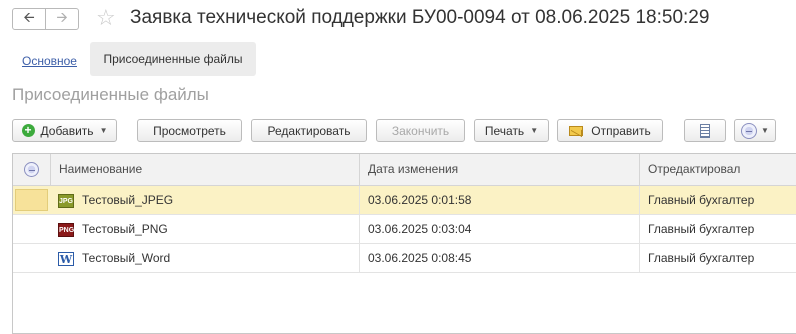 This screenshot has width=796, height=334. Describe the element at coordinates (126, 258) in the screenshot. I see `file-name: Тестовый_Word` at that location.